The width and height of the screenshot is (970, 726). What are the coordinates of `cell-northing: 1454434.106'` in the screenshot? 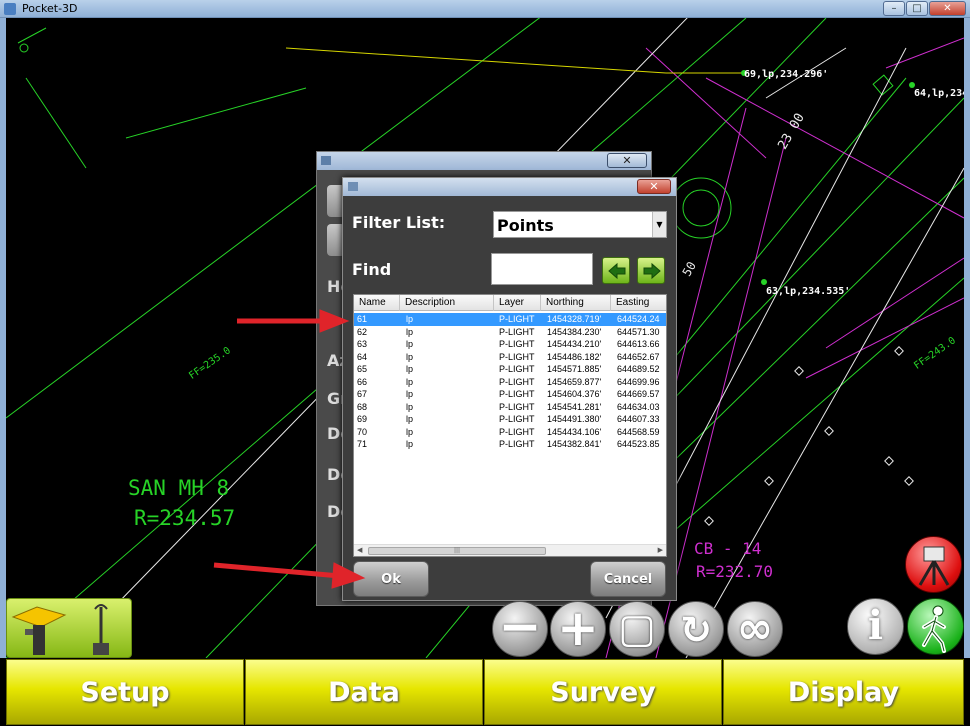 It's located at (574, 431).